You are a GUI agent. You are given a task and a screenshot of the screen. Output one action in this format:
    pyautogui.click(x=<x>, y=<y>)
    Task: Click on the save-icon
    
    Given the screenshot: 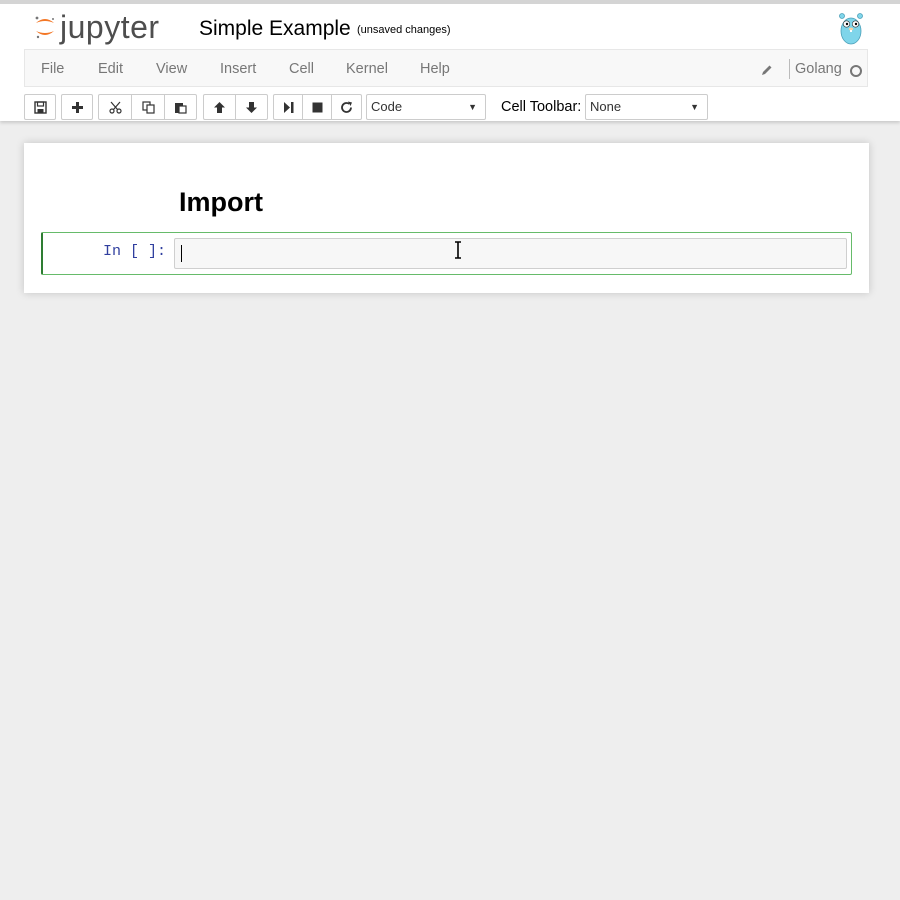 What is the action you would take?
    pyautogui.click(x=40, y=107)
    